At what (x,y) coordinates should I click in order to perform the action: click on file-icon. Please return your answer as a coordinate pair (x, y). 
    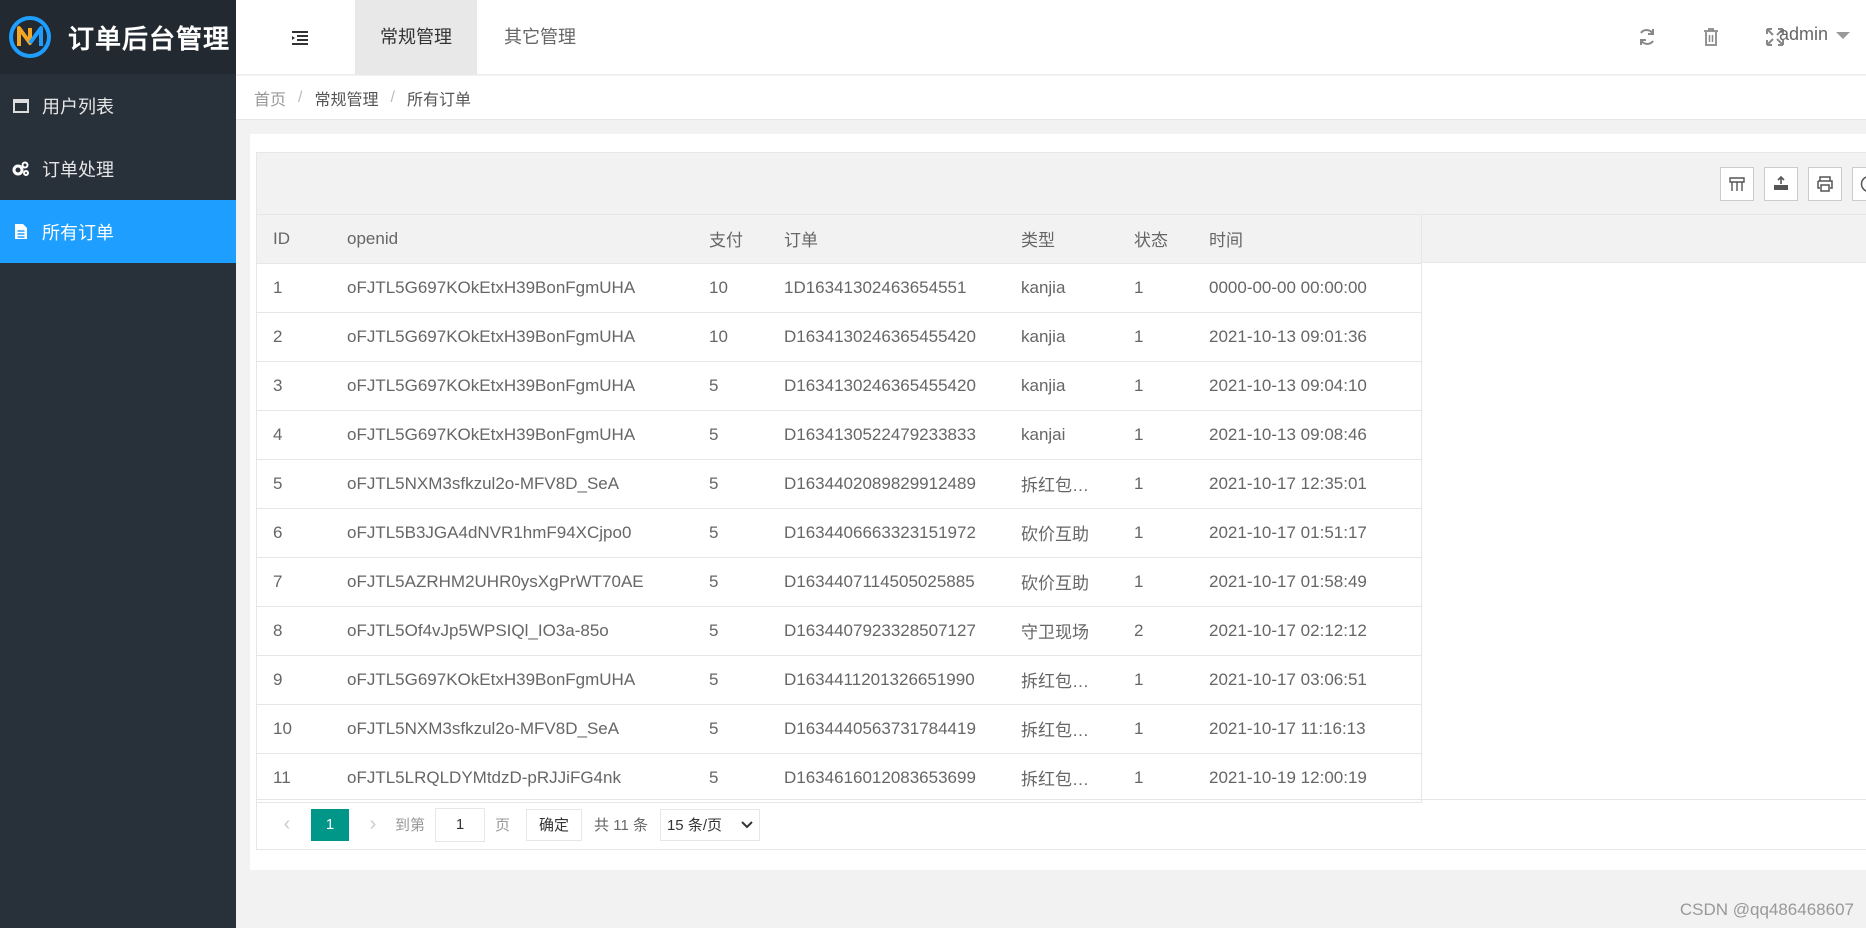
    Looking at the image, I should click on (21, 232).